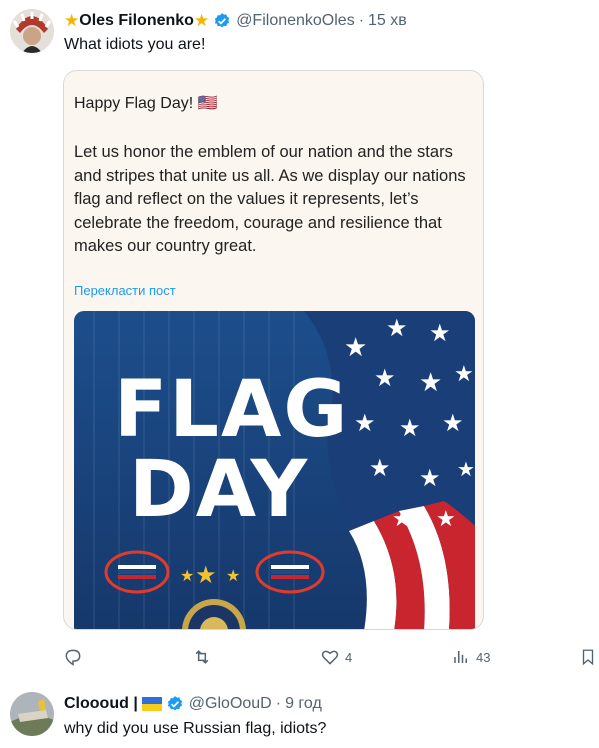 The height and width of the screenshot is (748, 599). Describe the element at coordinates (195, 728) in the screenshot. I see `reply-text: why did you use Russian flag, idiots?` at that location.